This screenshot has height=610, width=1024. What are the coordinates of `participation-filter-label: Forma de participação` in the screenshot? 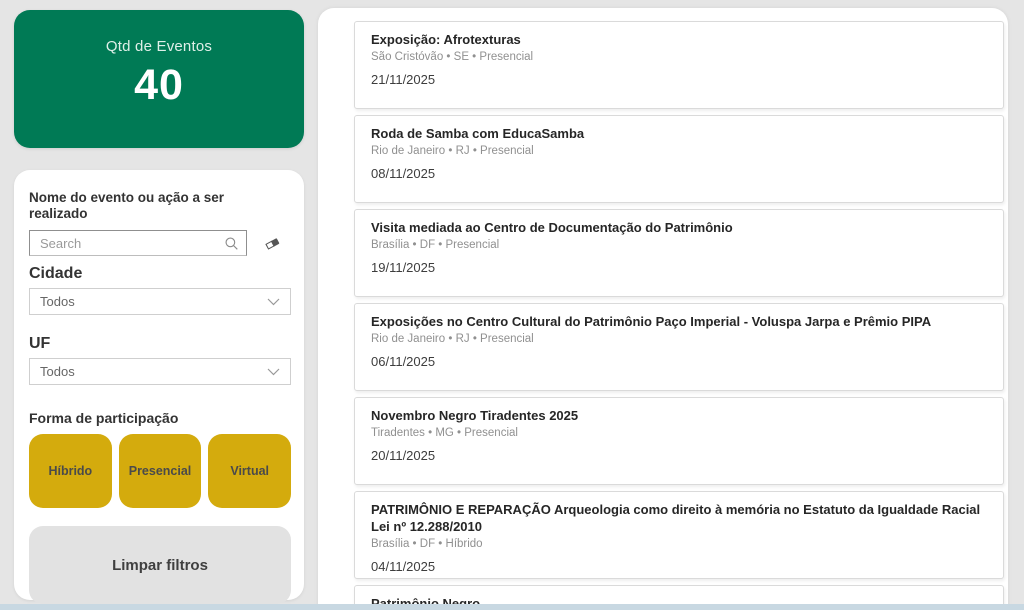 It's located at (104, 418).